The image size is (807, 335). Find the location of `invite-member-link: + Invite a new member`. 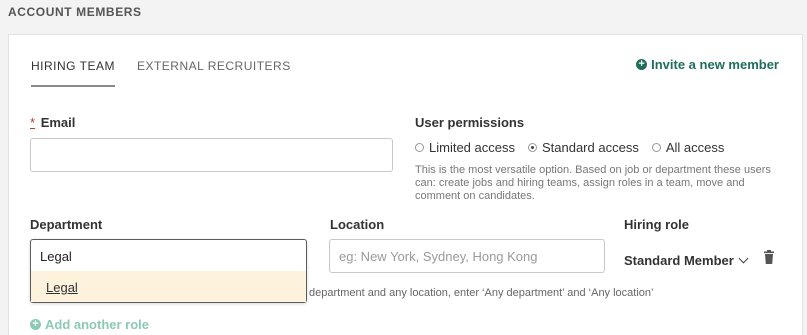

invite-member-link: + Invite a new member is located at coordinates (707, 64).